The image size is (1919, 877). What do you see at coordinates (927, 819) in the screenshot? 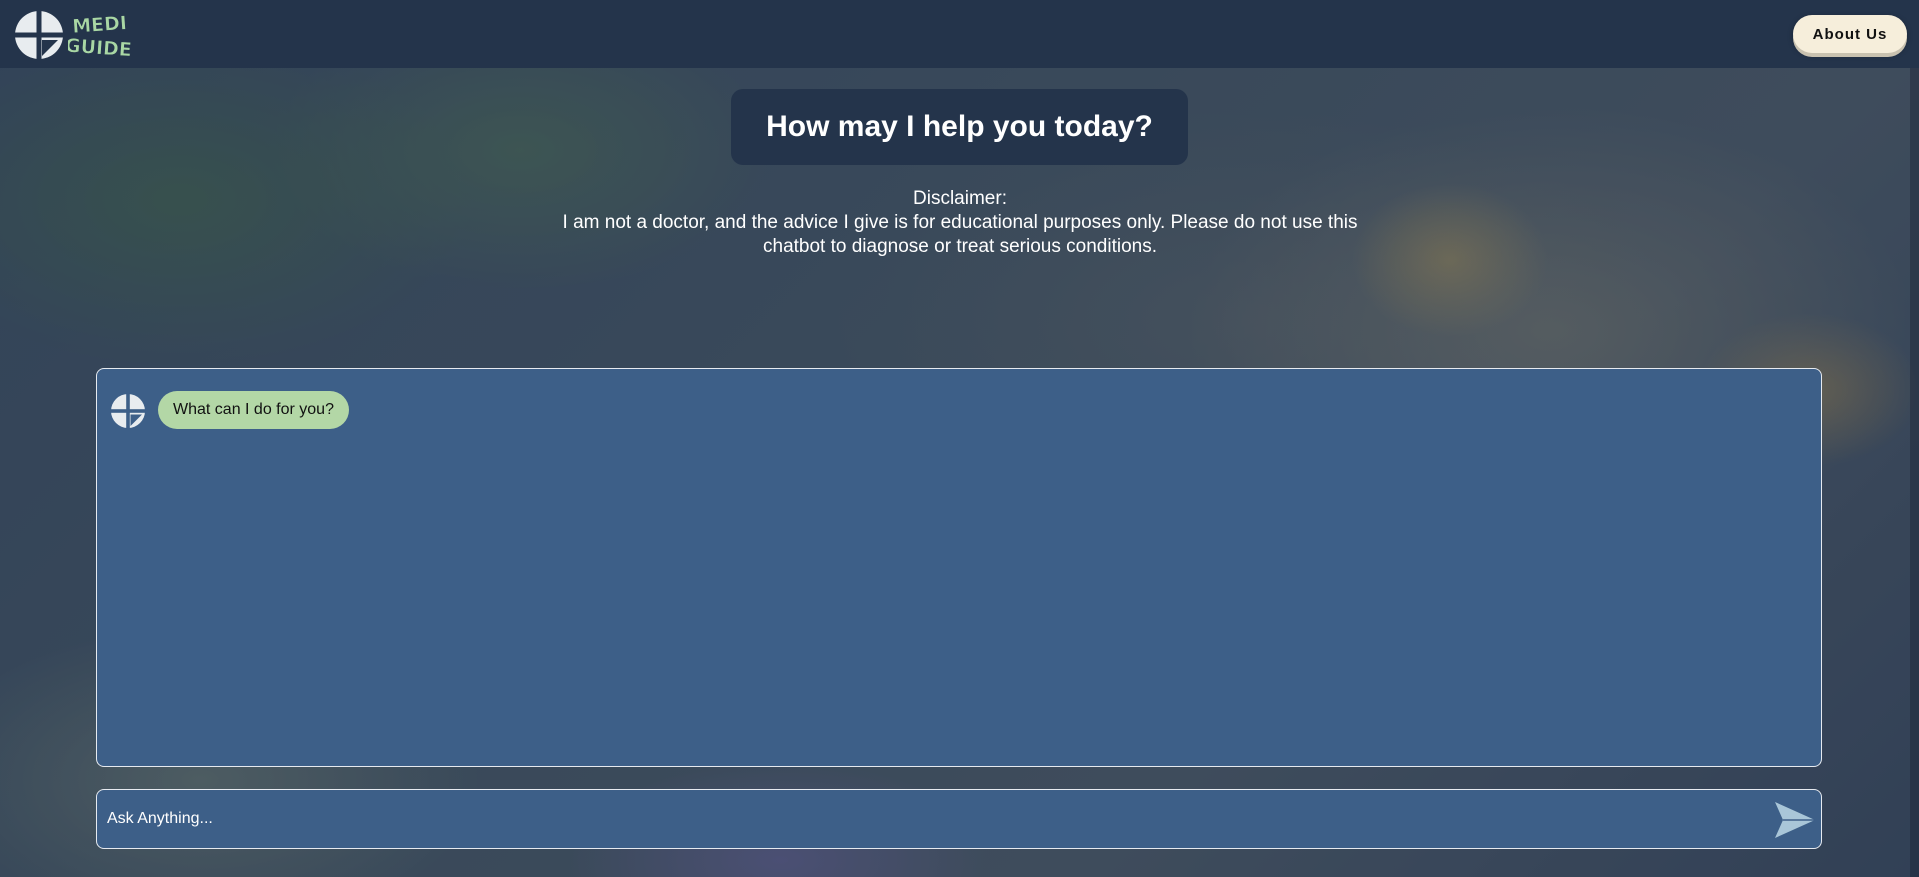
I see `ask-input` at bounding box center [927, 819].